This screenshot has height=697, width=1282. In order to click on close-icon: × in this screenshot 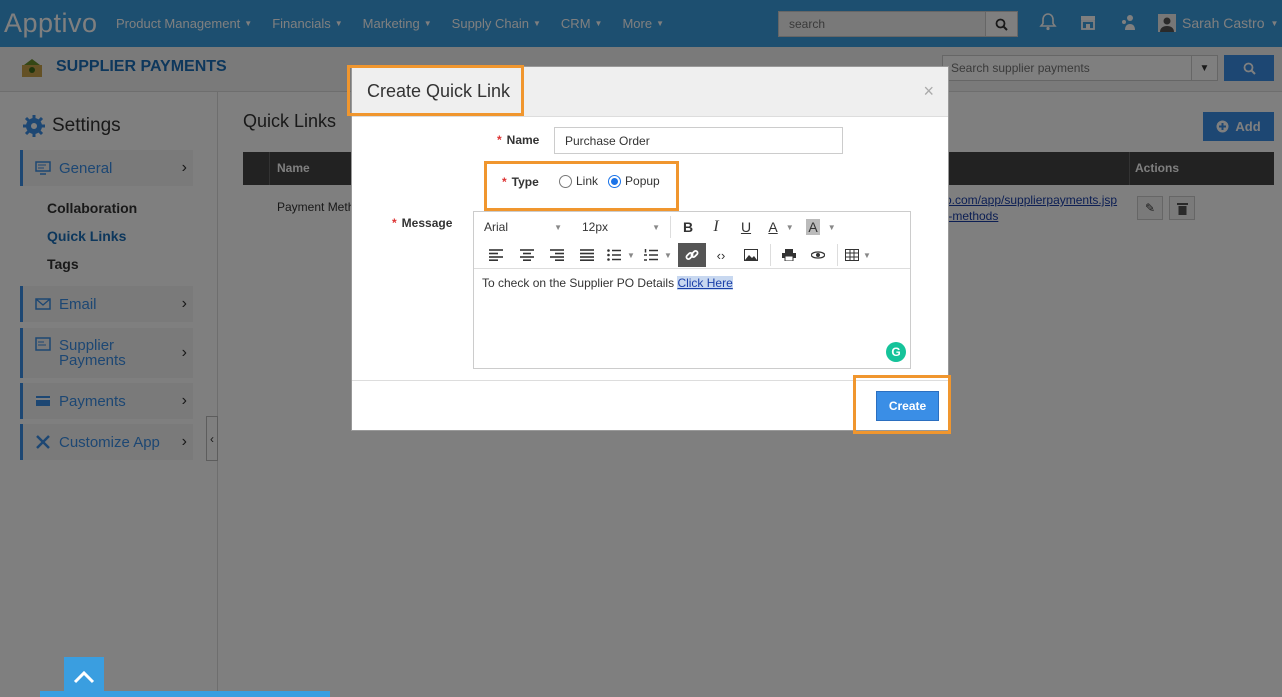, I will do `click(928, 91)`.